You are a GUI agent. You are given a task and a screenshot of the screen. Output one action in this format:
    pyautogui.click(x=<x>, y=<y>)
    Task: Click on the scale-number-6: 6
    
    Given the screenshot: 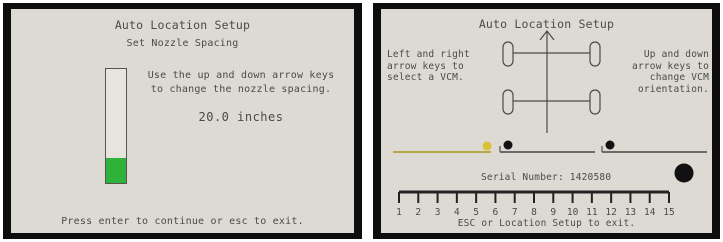 What is the action you would take?
    pyautogui.click(x=496, y=212)
    